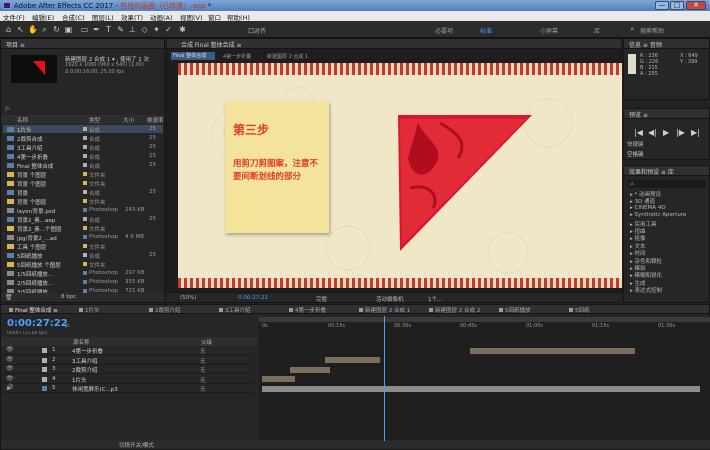  What do you see at coordinates (128, 120) in the screenshot?
I see `col-size: 大小` at bounding box center [128, 120].